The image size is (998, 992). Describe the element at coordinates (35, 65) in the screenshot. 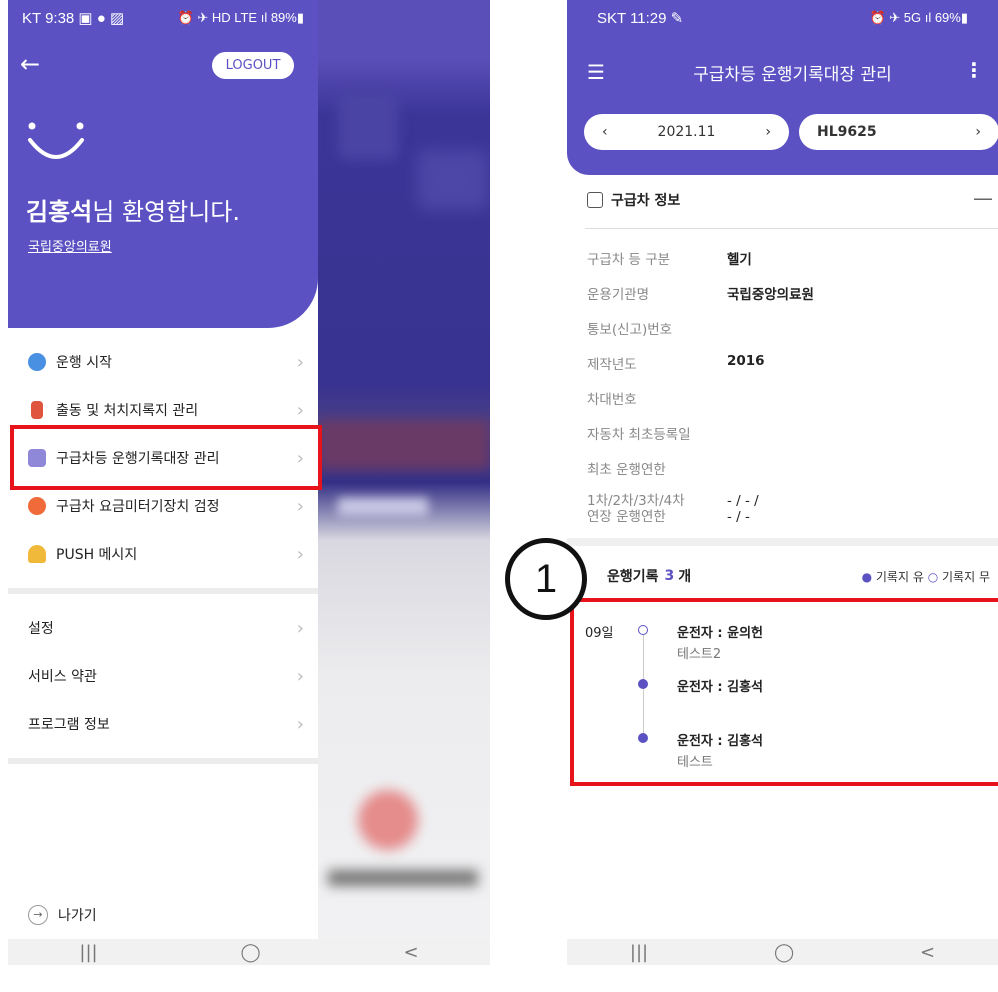

I see `back-arrow-icon: ←` at that location.